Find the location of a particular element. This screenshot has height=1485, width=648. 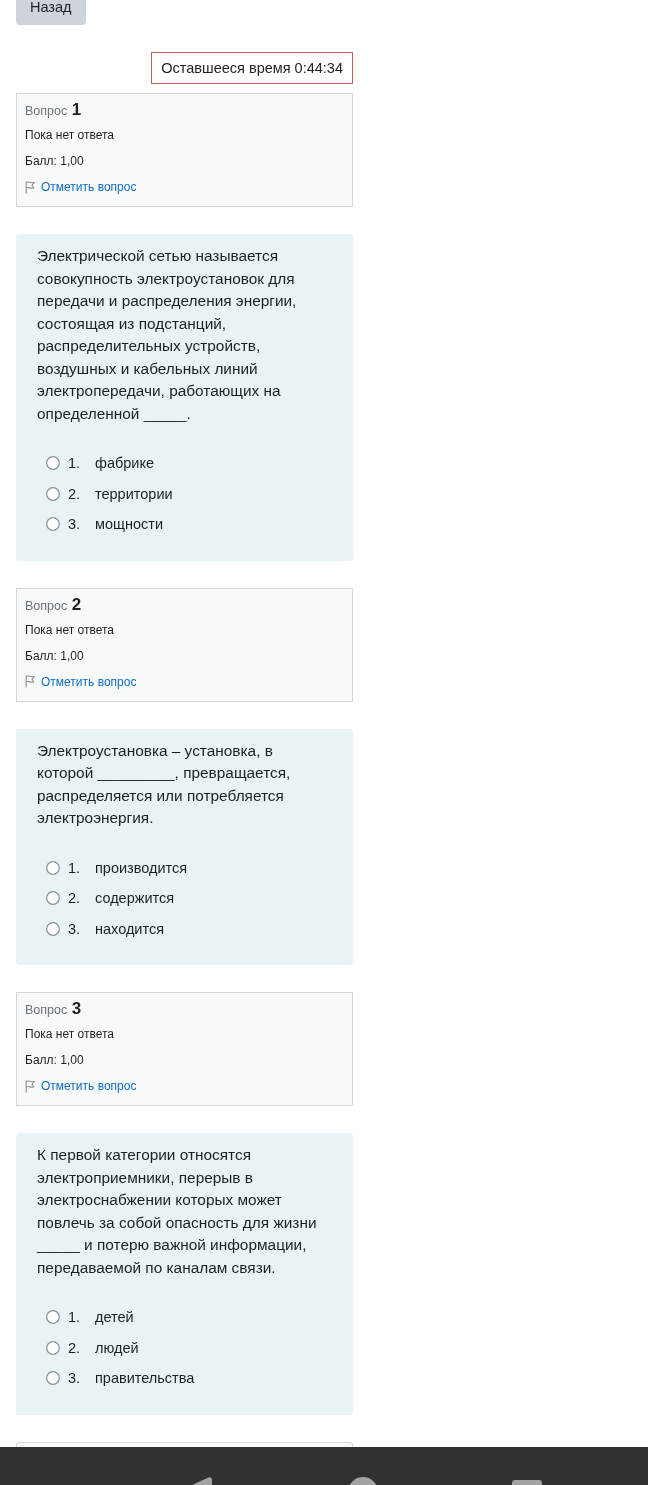

back-button: Назад is located at coordinates (51, 12).